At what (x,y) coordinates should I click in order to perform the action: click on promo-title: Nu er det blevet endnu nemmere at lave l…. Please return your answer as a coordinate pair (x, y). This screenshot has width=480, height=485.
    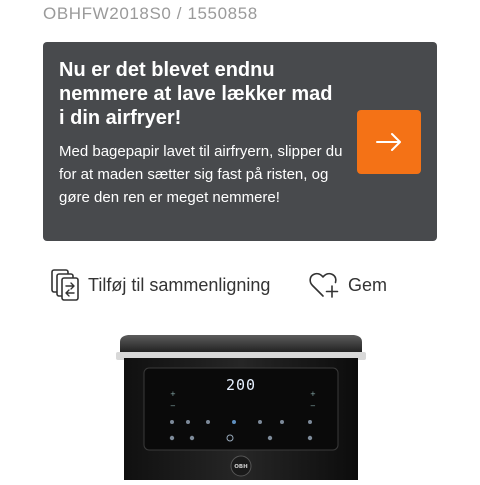
    Looking at the image, I should click on (196, 94).